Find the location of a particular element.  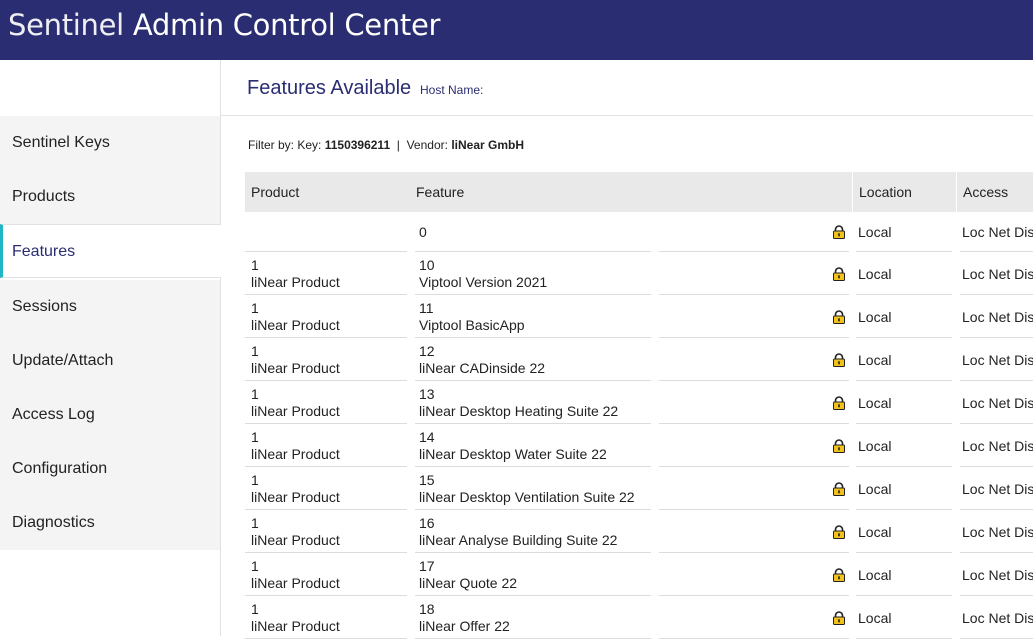

sidebar-item-sessions: Sessions is located at coordinates (110, 307).